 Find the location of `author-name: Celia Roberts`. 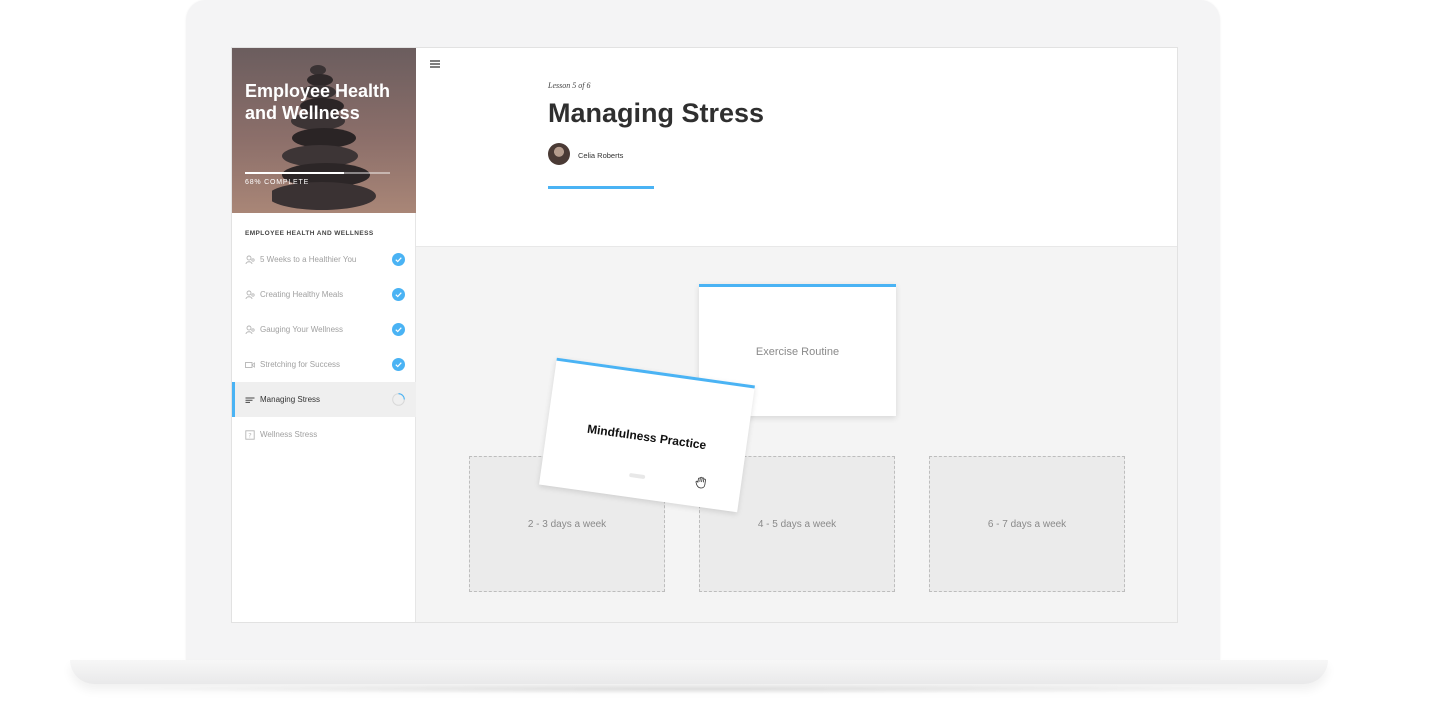

author-name: Celia Roberts is located at coordinates (601, 155).